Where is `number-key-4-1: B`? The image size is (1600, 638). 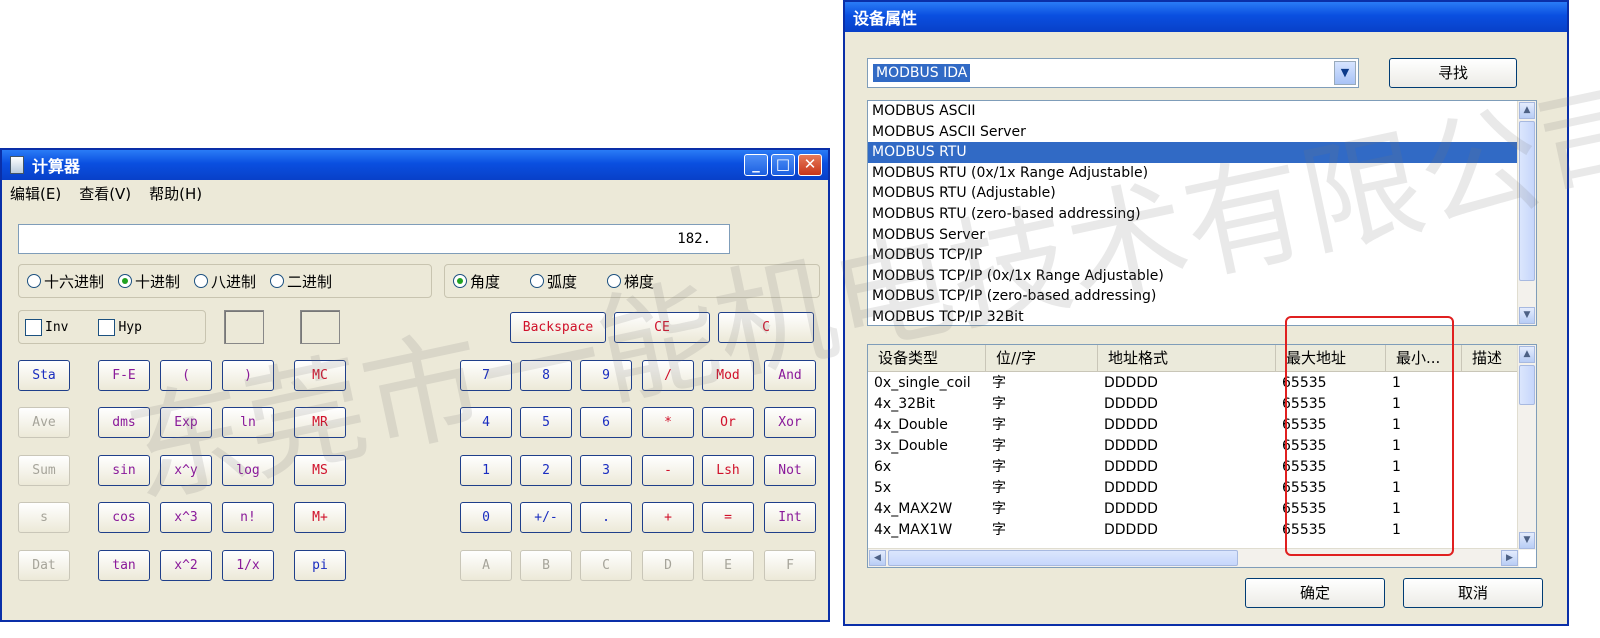 number-key-4-1: B is located at coordinates (546, 565).